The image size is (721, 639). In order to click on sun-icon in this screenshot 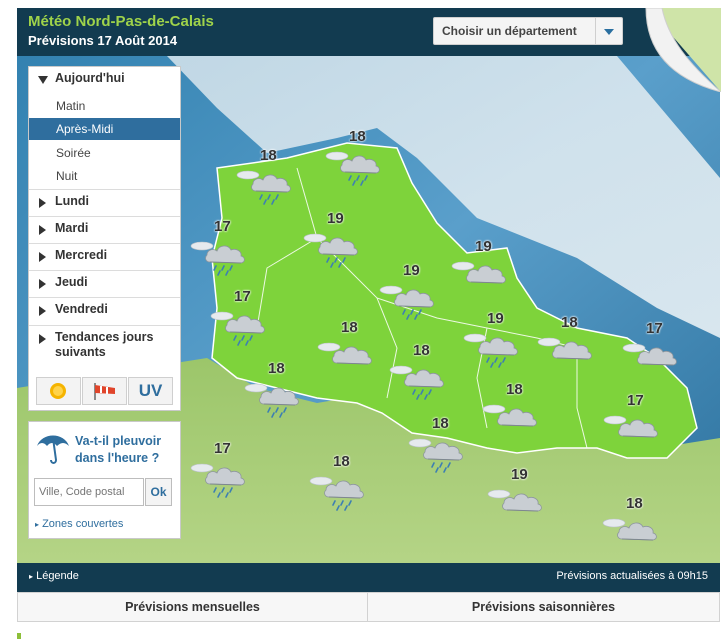, I will do `click(58, 391)`.